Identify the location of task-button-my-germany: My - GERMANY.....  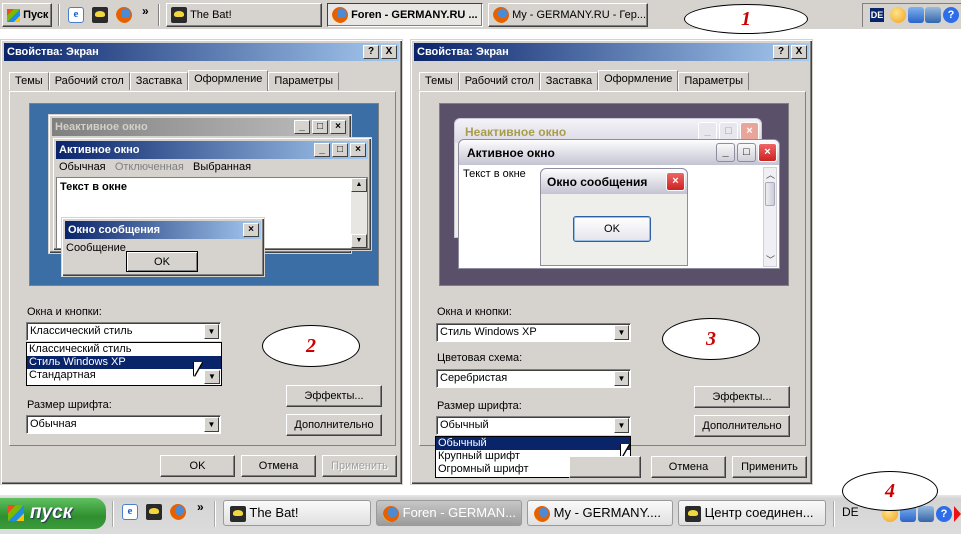
(600, 513).